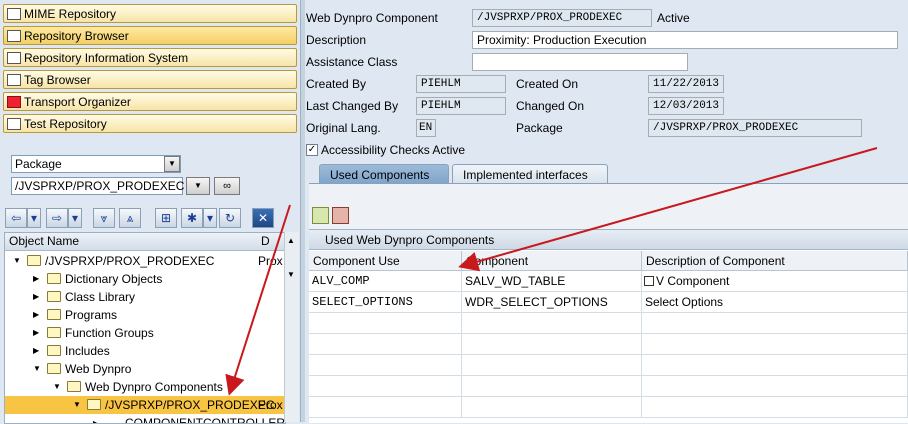  I want to click on annotation-arrow-tree, so click(258, 300).